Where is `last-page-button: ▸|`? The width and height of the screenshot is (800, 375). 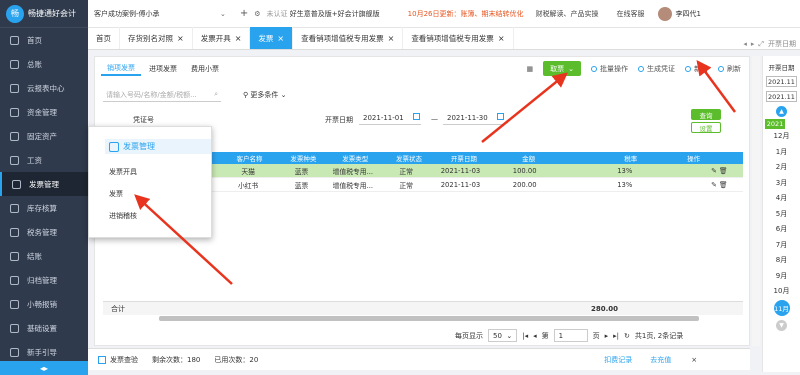 last-page-button: ▸| is located at coordinates (616, 336).